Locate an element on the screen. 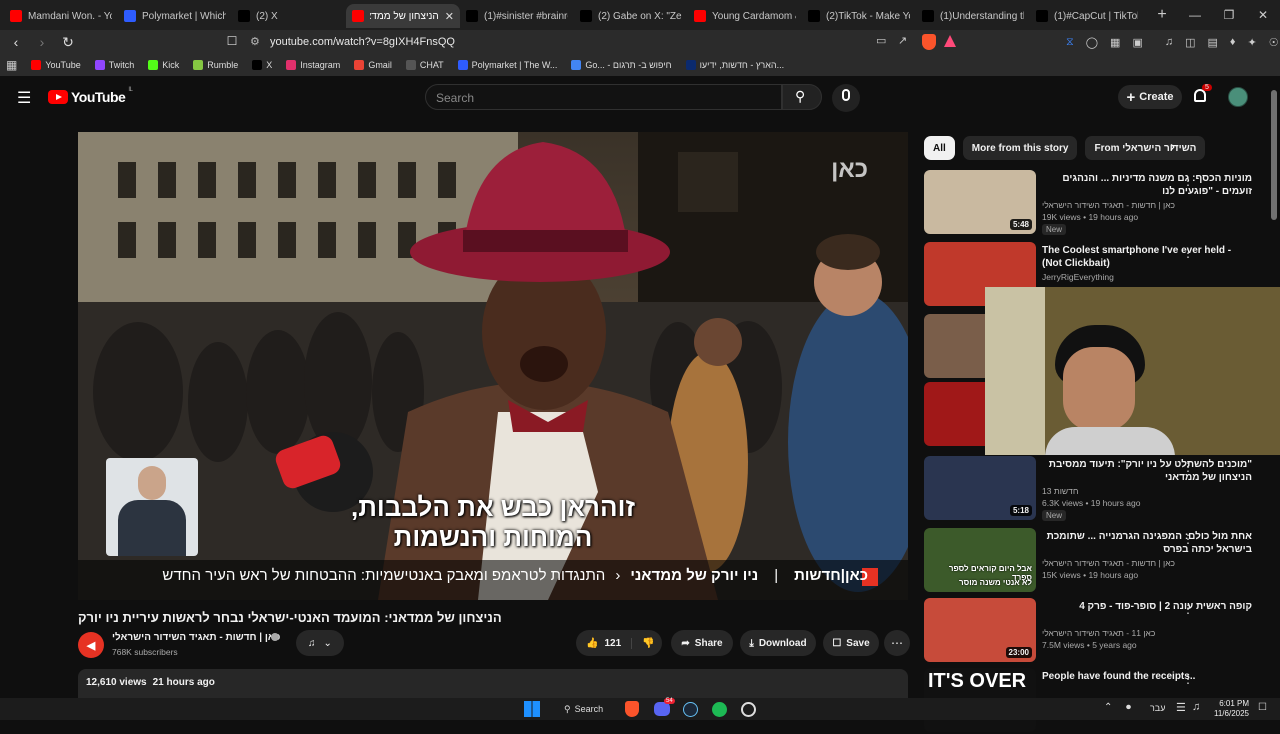 The width and height of the screenshot is (1280, 734). recommendation-title: People have found the receipts.. is located at coordinates (1147, 676).